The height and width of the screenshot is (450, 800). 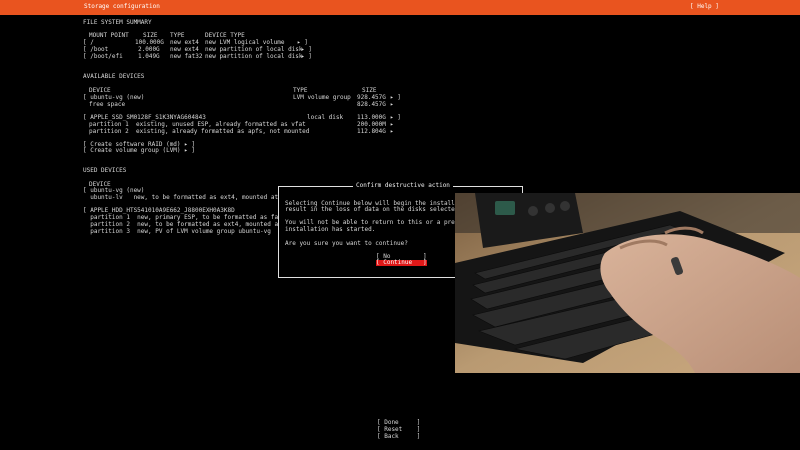 I want to click on device-size: 828.457G, so click(x=371, y=104).